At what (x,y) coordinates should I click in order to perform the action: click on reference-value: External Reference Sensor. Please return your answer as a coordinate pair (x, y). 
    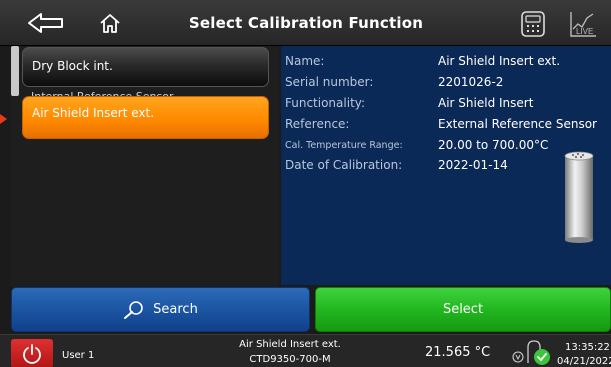
    Looking at the image, I should click on (517, 124).